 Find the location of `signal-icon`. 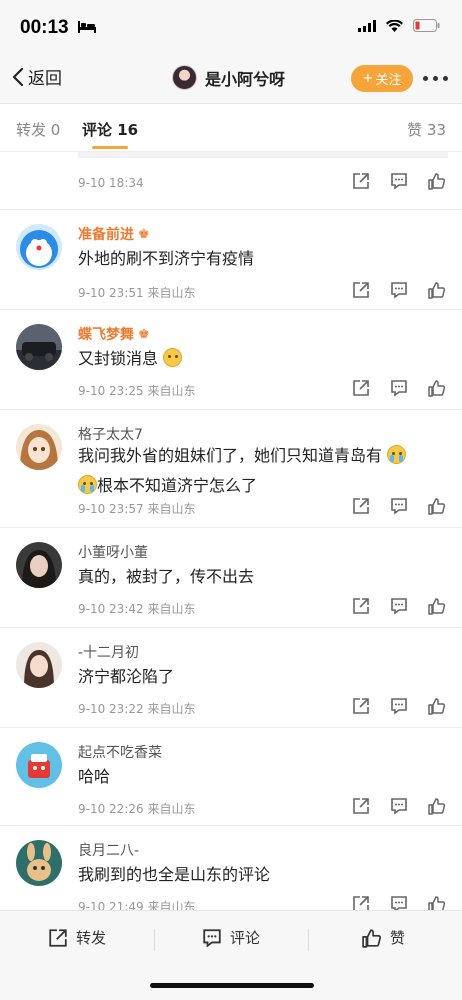

signal-icon is located at coordinates (367, 25).